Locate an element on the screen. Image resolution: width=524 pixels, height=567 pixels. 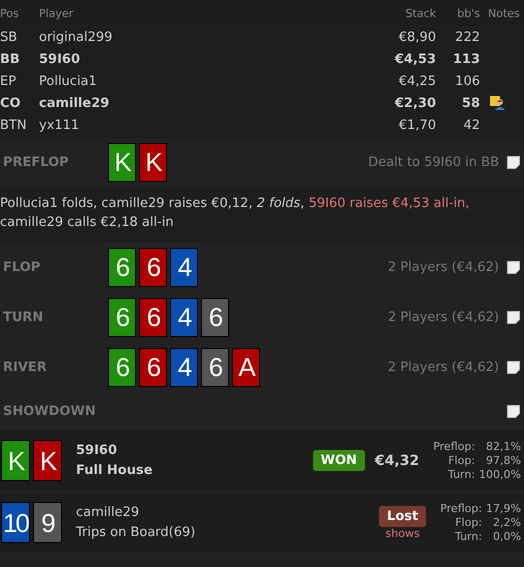
stack-cell-text: €4,25 is located at coordinates (417, 81).